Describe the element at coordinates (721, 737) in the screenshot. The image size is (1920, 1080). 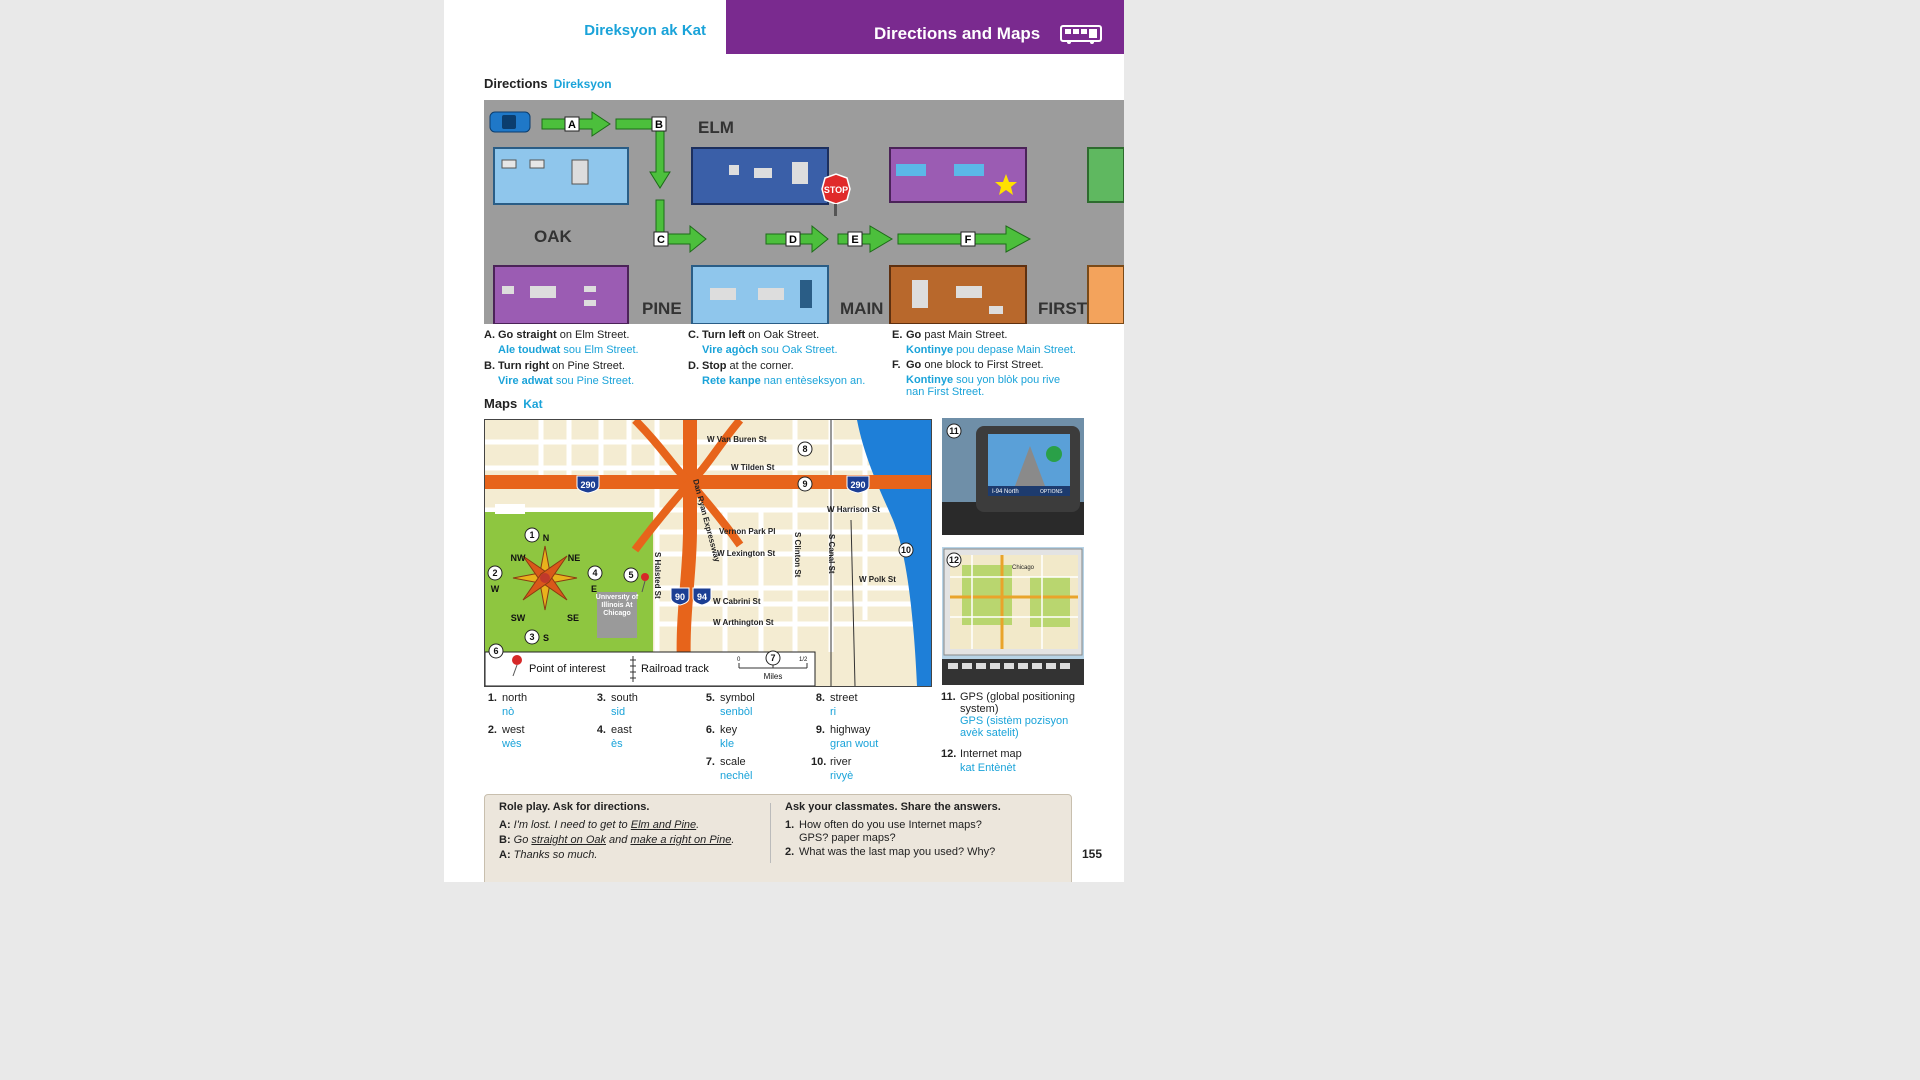
I see `vocab-item-6: 6. key kle` at that location.